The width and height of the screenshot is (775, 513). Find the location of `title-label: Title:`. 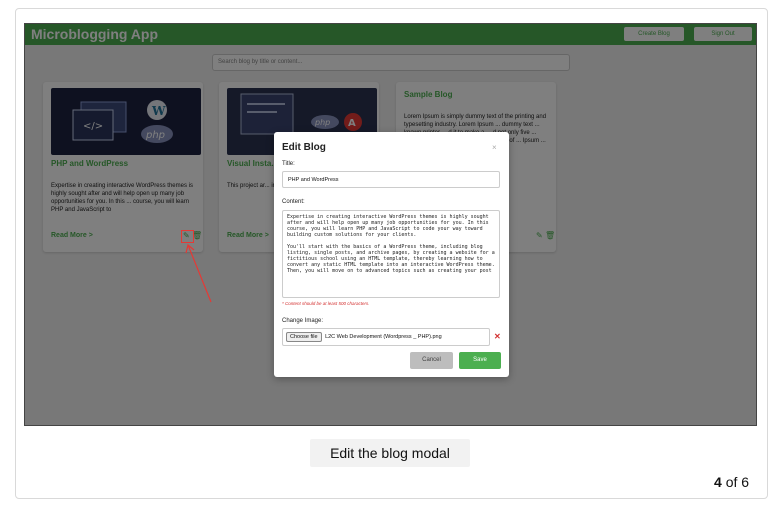

title-label: Title: is located at coordinates (288, 164).